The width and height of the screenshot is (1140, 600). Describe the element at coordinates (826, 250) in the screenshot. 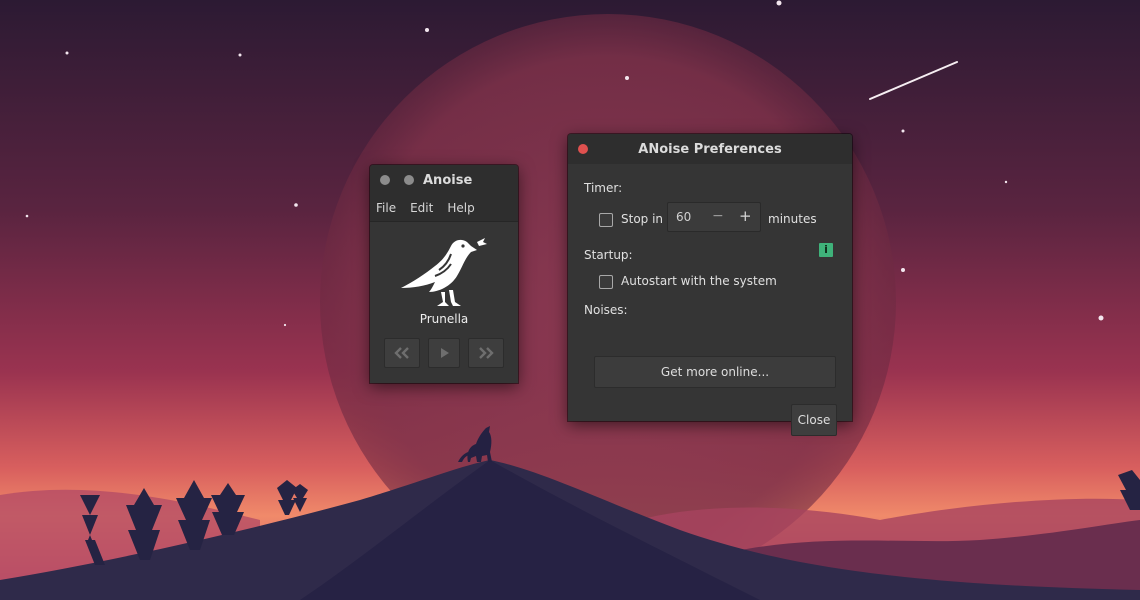

I see `info-icon: i` at that location.